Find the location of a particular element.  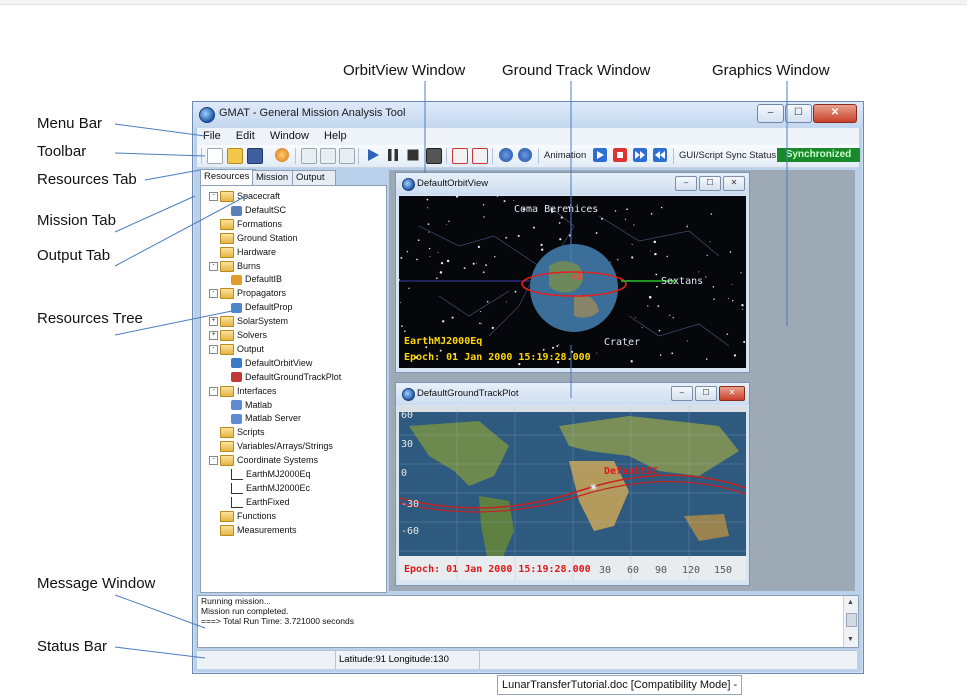

tree-item: DefaultIB is located at coordinates (256, 279).